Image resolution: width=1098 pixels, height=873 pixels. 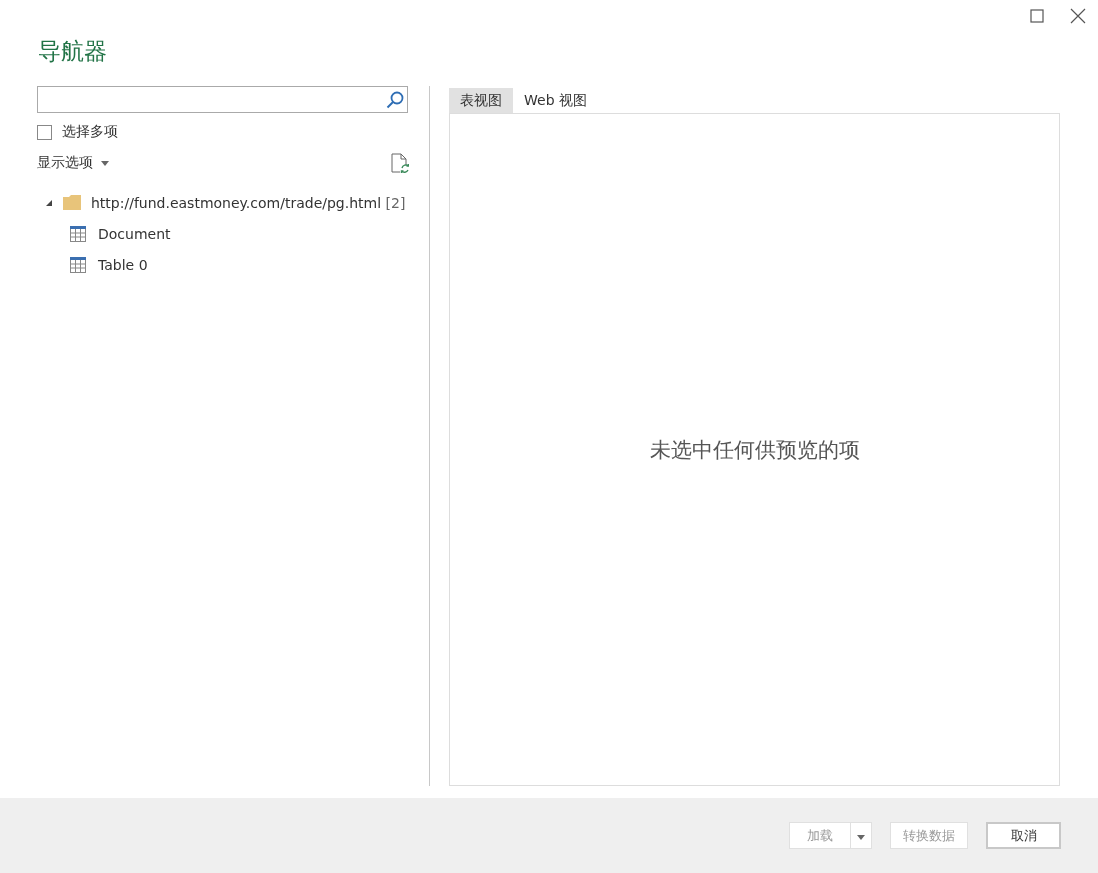 What do you see at coordinates (248, 202) in the screenshot?
I see `tree-item: http://fund.eastmoney.com/trade/pg.html [2]` at bounding box center [248, 202].